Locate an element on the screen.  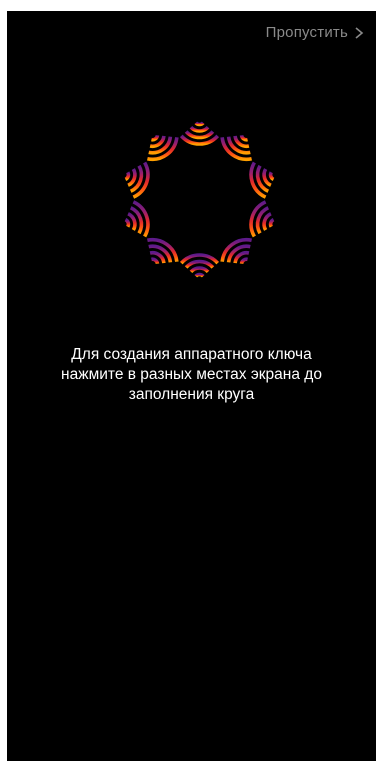
skip-label: Пропустить is located at coordinates (306, 32).